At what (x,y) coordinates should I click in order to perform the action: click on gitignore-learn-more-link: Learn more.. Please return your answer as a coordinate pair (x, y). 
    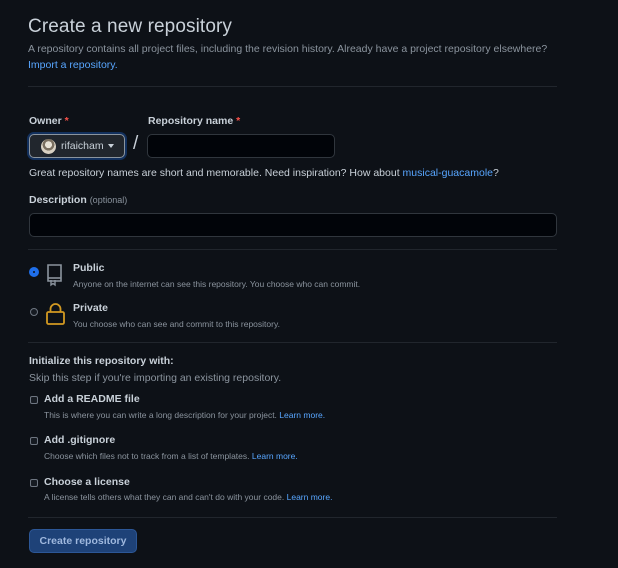
    Looking at the image, I should click on (275, 456).